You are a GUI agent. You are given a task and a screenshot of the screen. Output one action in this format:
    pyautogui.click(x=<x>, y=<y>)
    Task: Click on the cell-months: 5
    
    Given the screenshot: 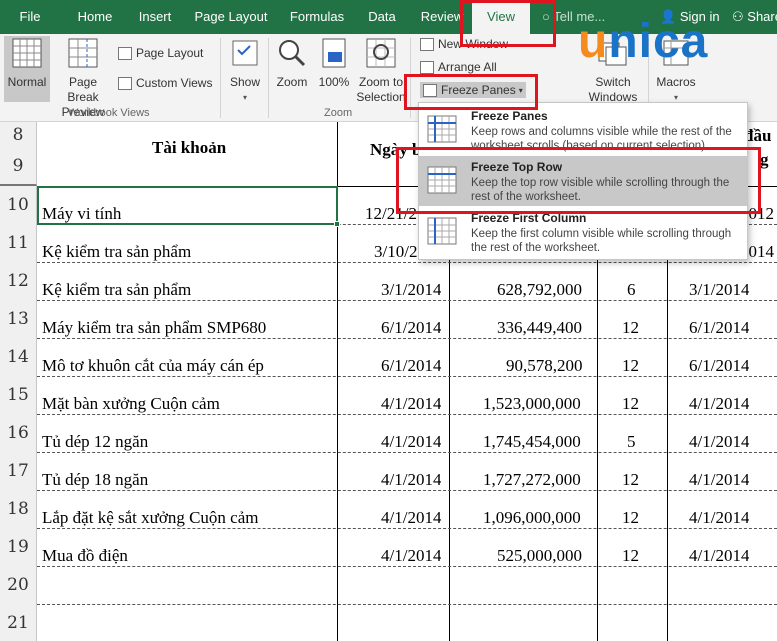 What is the action you would take?
    pyautogui.click(x=631, y=442)
    